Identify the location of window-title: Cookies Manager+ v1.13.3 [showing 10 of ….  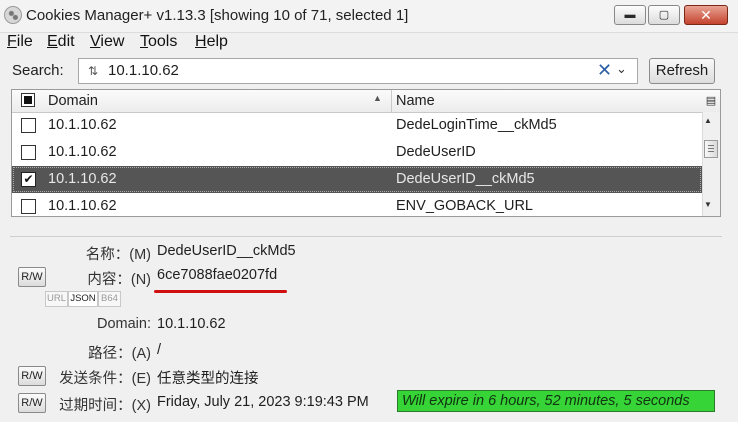
(217, 15).